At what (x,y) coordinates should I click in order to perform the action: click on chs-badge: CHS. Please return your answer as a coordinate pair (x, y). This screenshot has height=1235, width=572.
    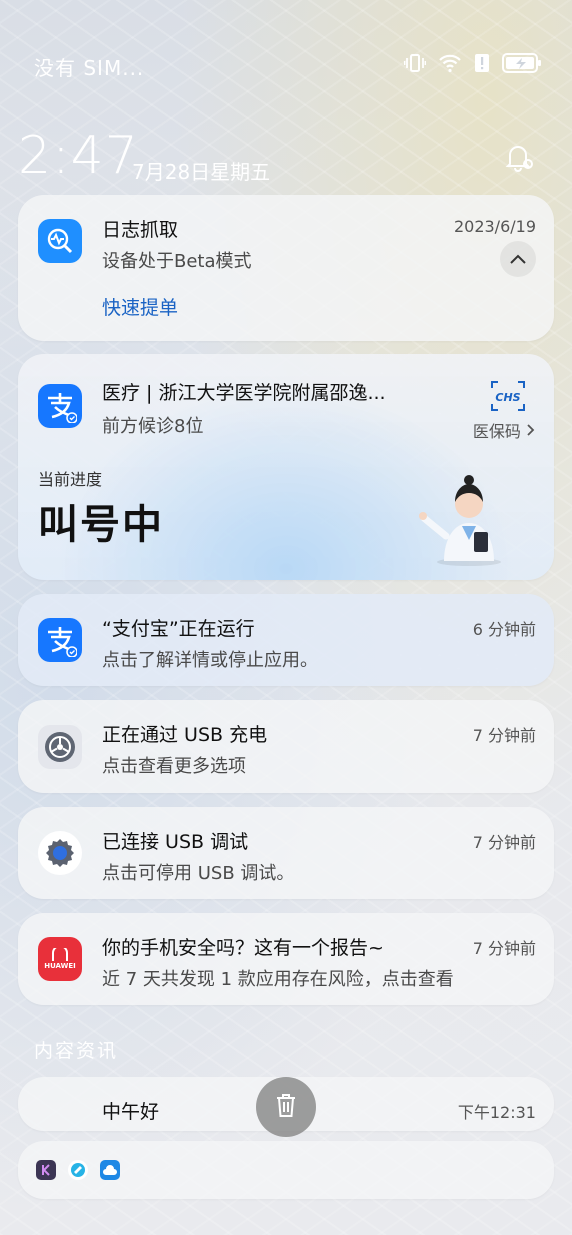
    Looking at the image, I should click on (508, 398).